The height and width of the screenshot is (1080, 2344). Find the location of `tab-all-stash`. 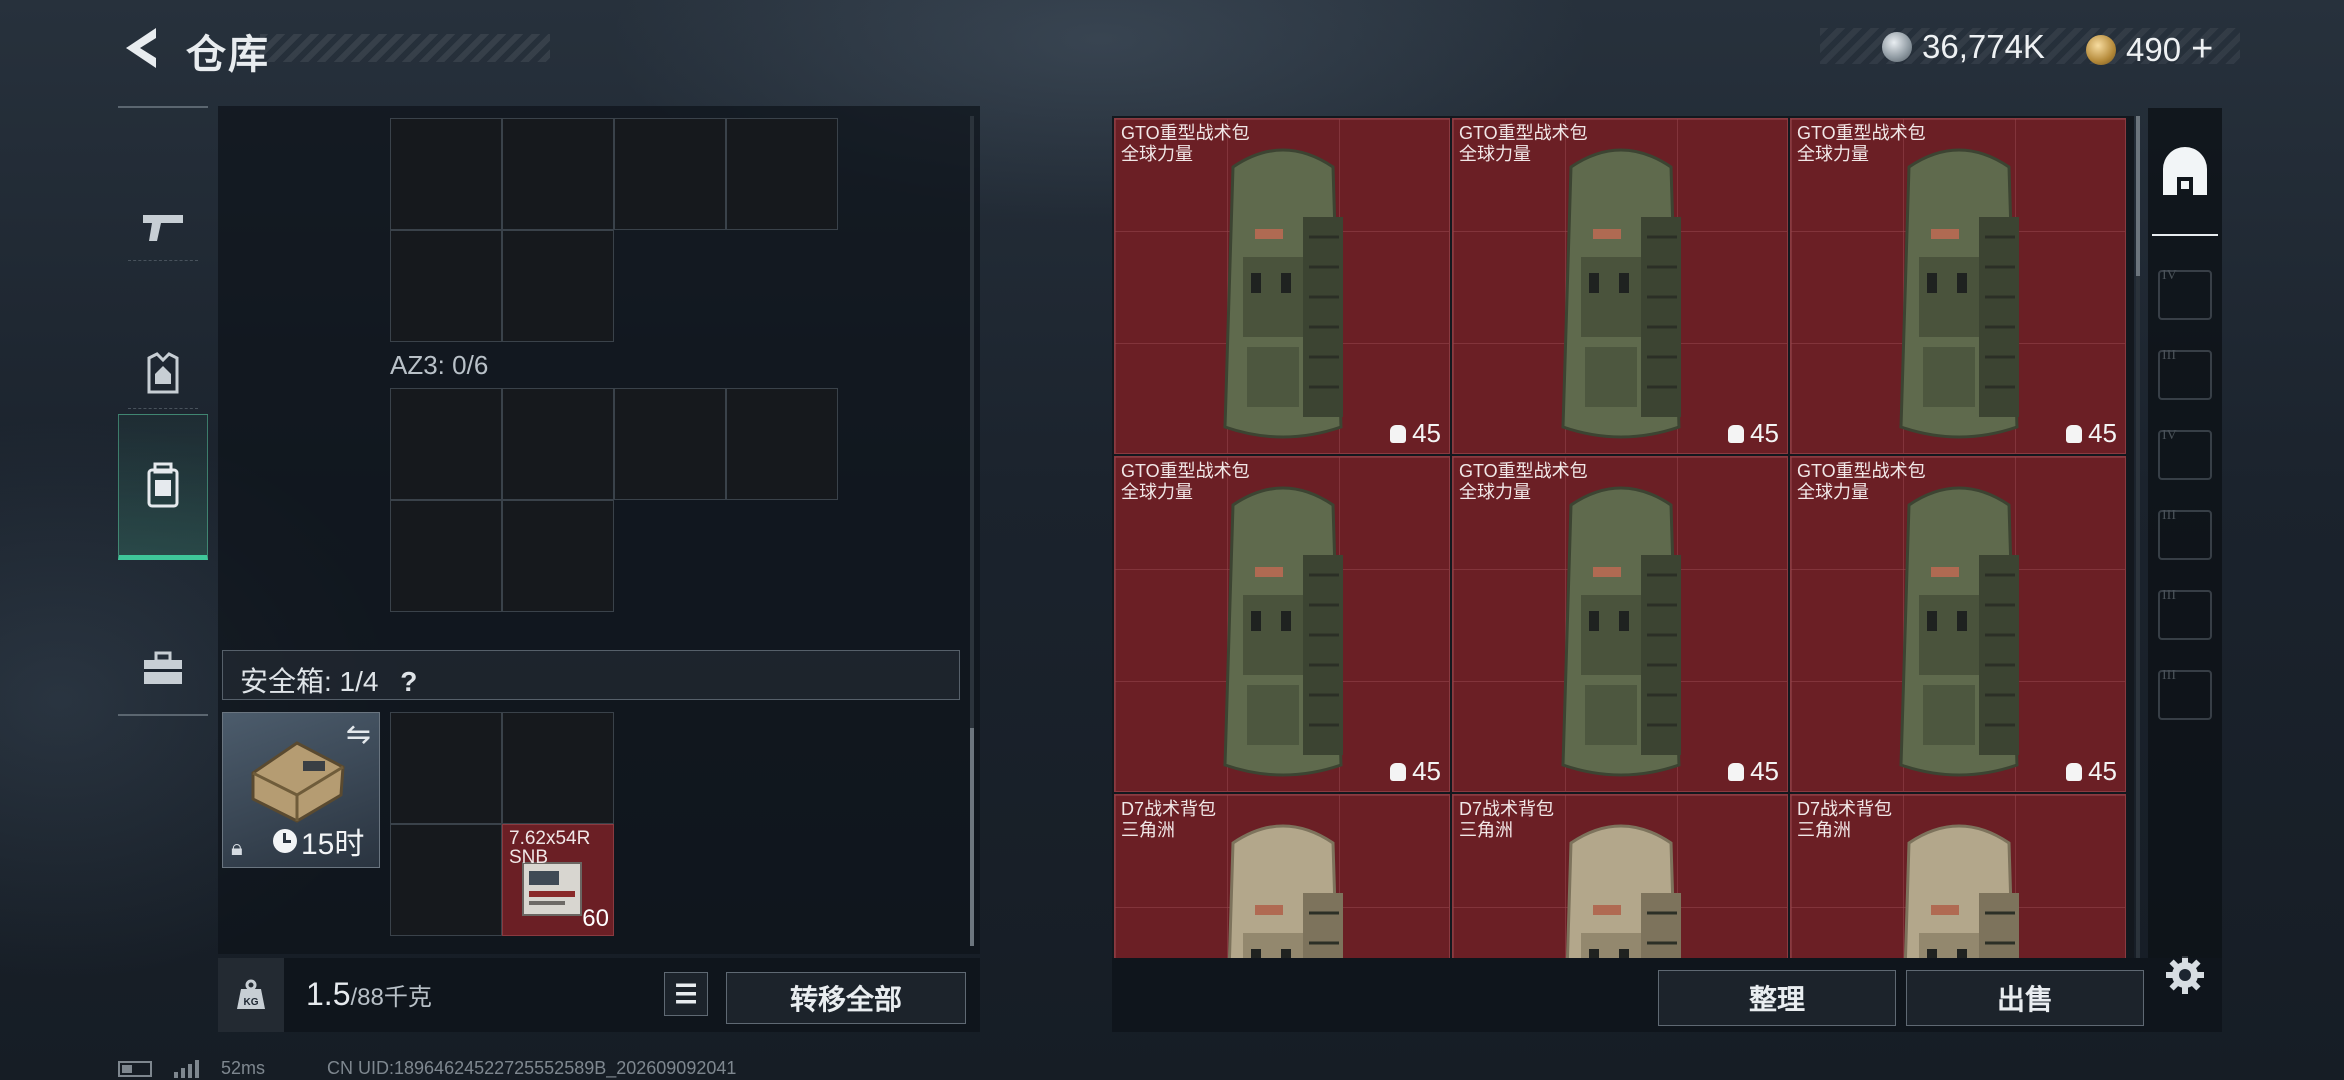

tab-all-stash is located at coordinates (2185, 173).